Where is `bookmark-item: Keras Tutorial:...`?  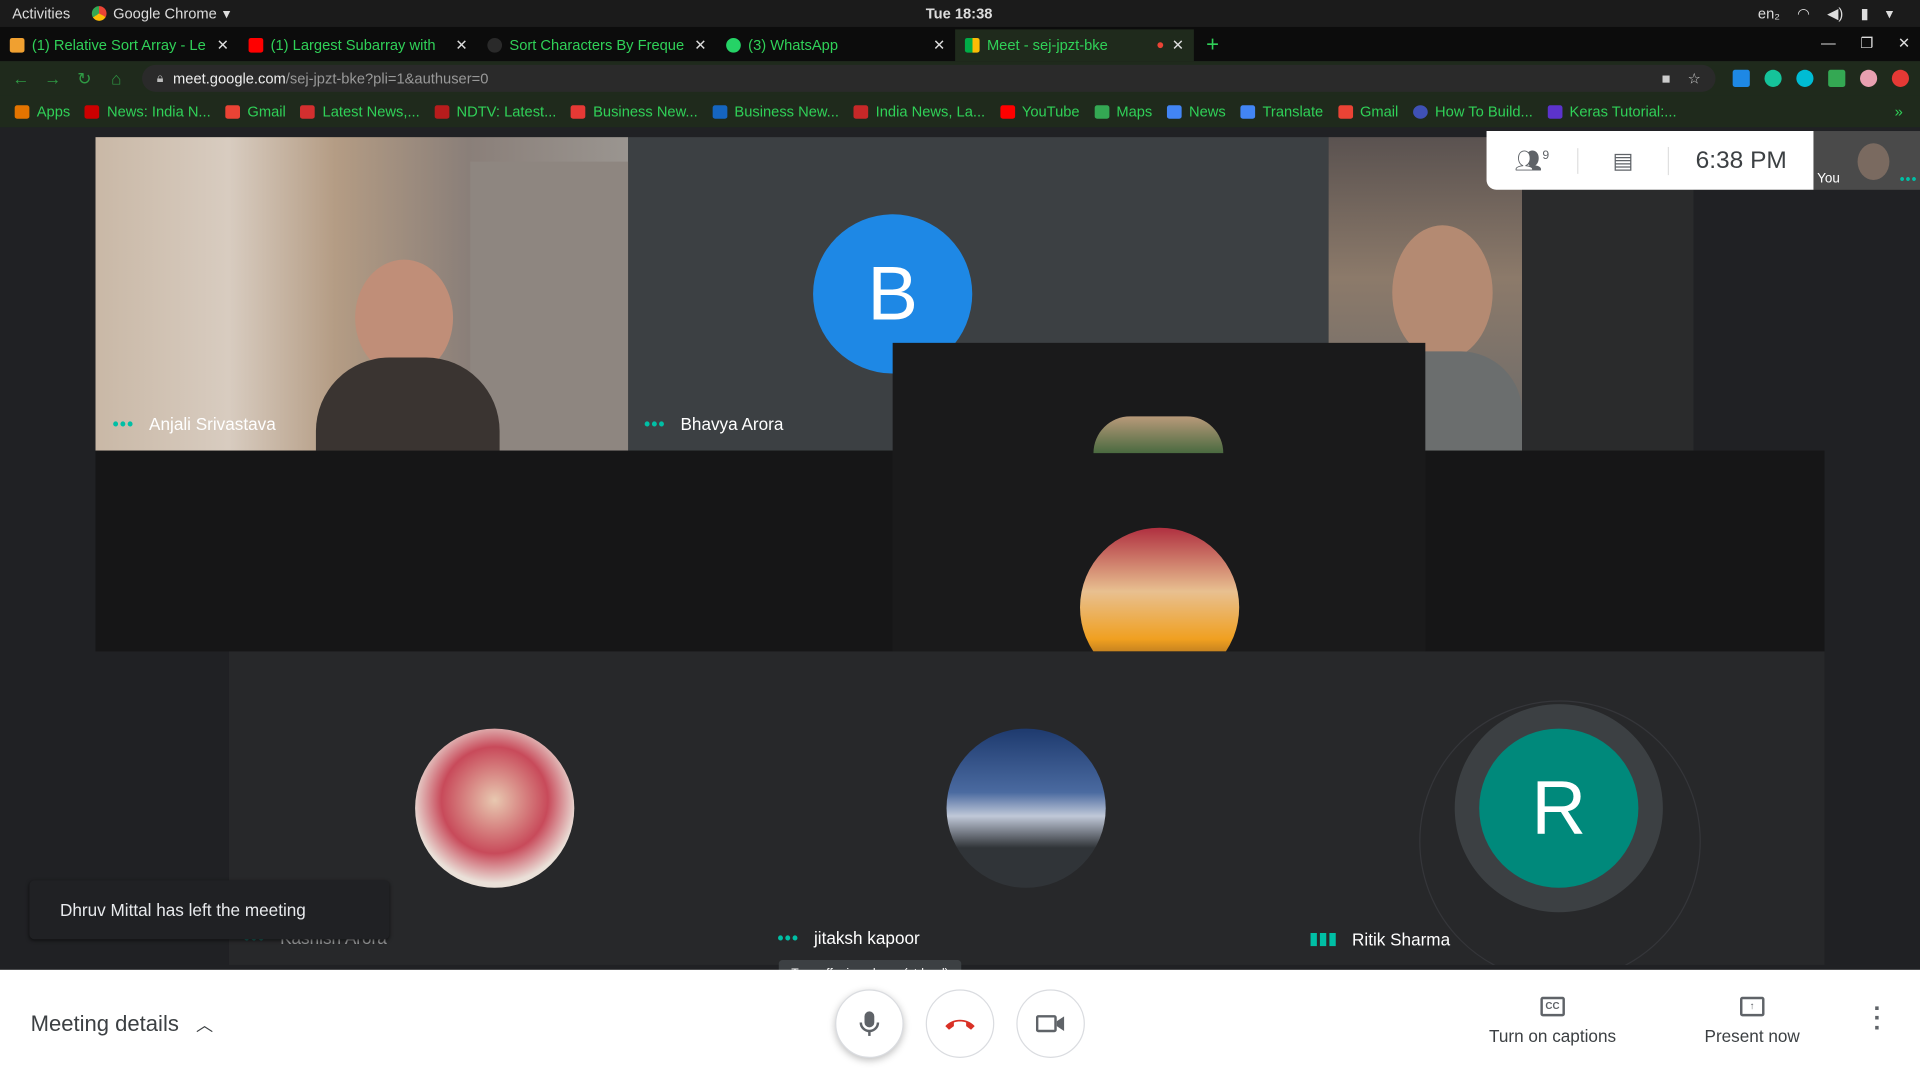
bookmark-item: Keras Tutorial:... is located at coordinates (1612, 111).